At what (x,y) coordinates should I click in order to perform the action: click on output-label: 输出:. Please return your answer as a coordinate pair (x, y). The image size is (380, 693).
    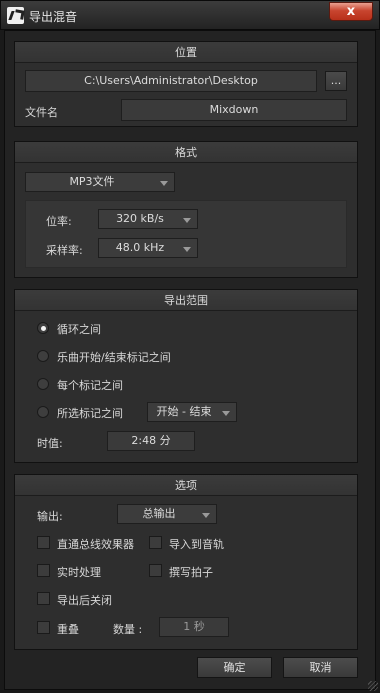
    Looking at the image, I should click on (50, 516).